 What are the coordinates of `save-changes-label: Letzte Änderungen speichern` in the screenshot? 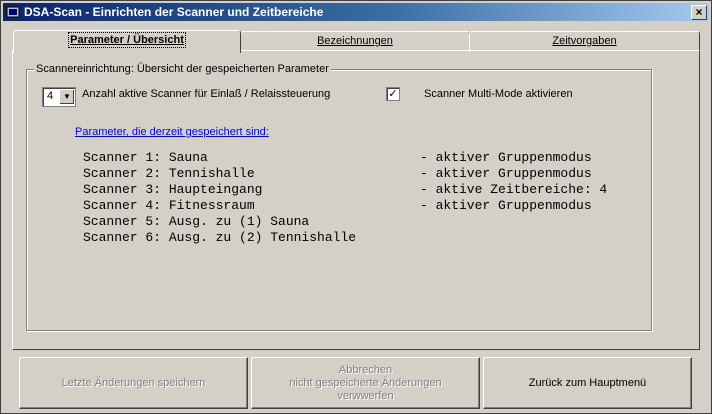 It's located at (133, 382).